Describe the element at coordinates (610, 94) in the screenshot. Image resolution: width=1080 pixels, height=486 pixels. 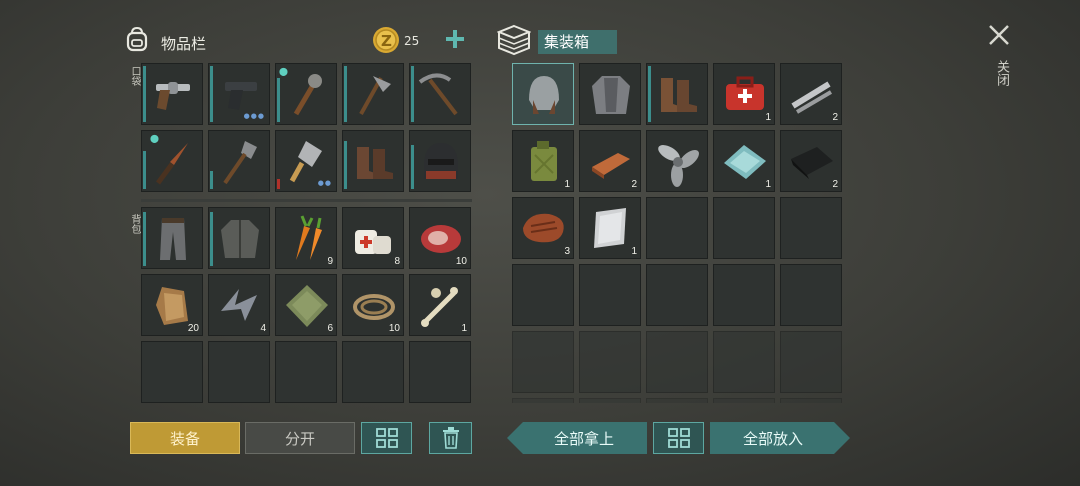
I see `container-slot-leather-jacket` at that location.